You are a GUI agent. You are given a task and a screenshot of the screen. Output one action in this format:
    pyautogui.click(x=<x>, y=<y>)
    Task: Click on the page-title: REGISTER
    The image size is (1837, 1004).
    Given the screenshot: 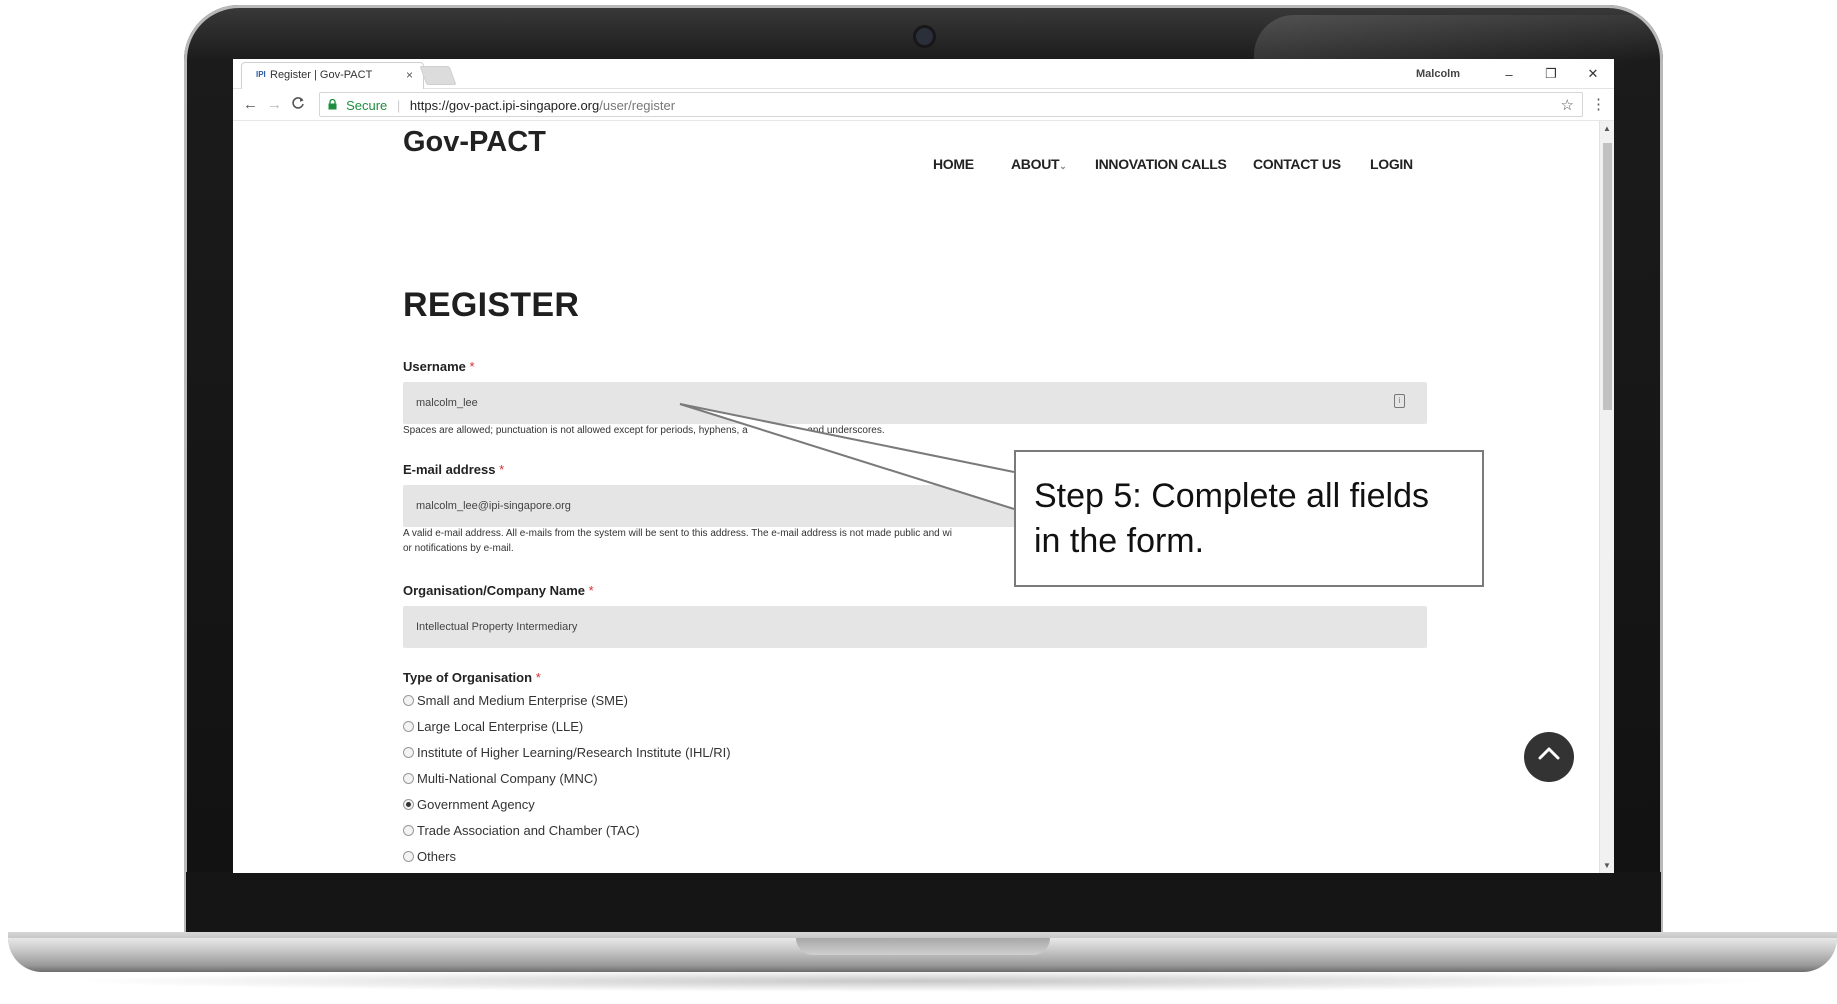 What is the action you would take?
    pyautogui.click(x=491, y=305)
    